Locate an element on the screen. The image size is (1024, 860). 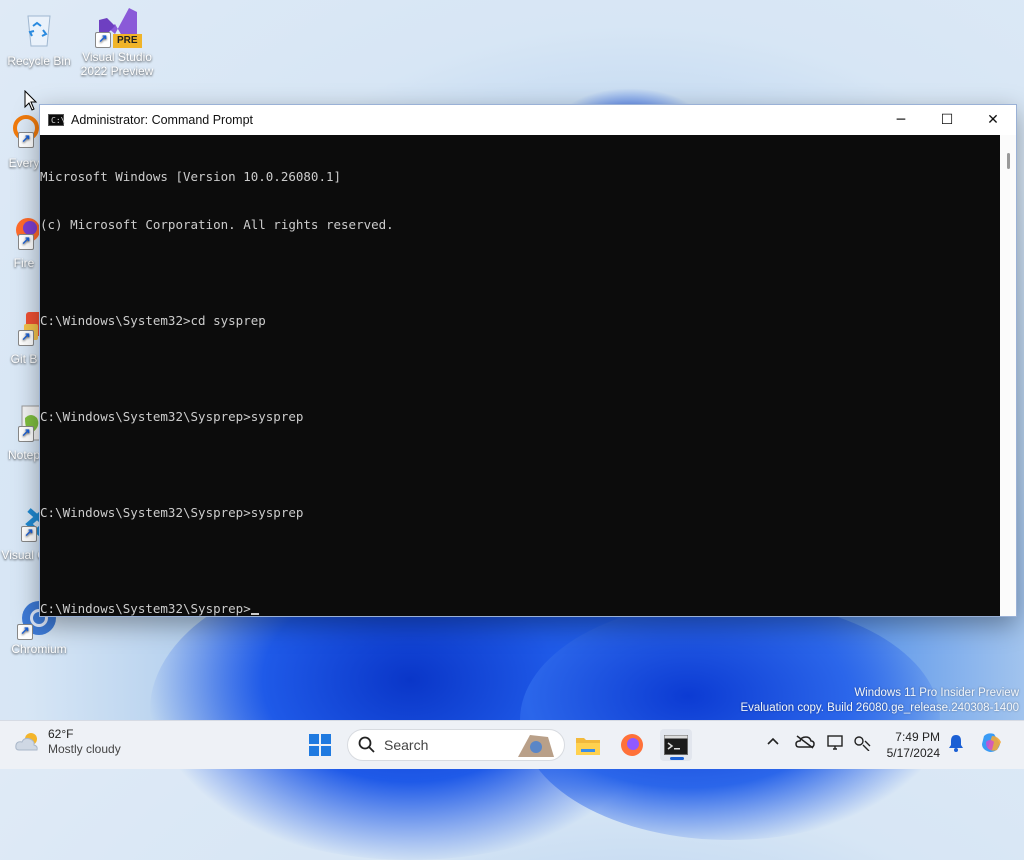
desktop-icon-label: Recycle Bin is located at coordinates (39, 61).